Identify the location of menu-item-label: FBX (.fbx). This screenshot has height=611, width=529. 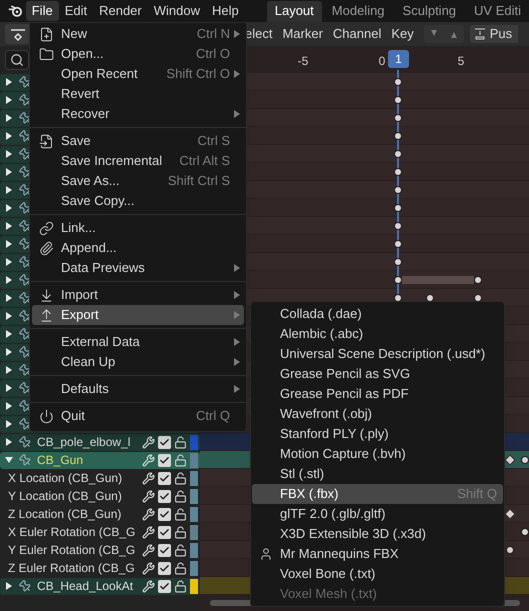
(309, 494).